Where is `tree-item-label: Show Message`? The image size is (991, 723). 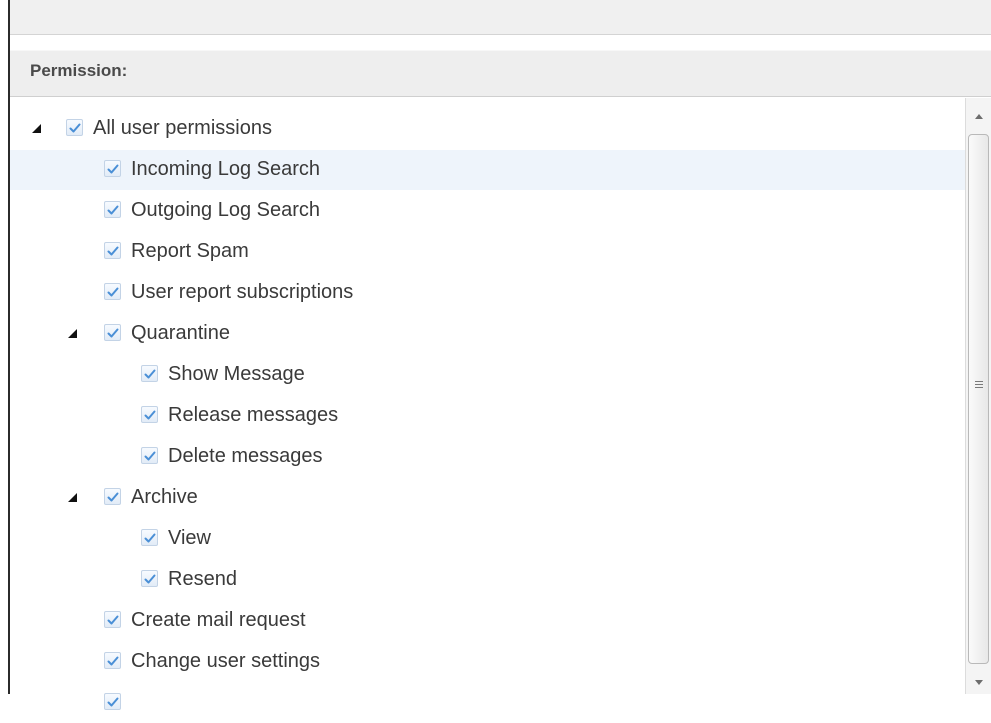
tree-item-label: Show Message is located at coordinates (236, 374).